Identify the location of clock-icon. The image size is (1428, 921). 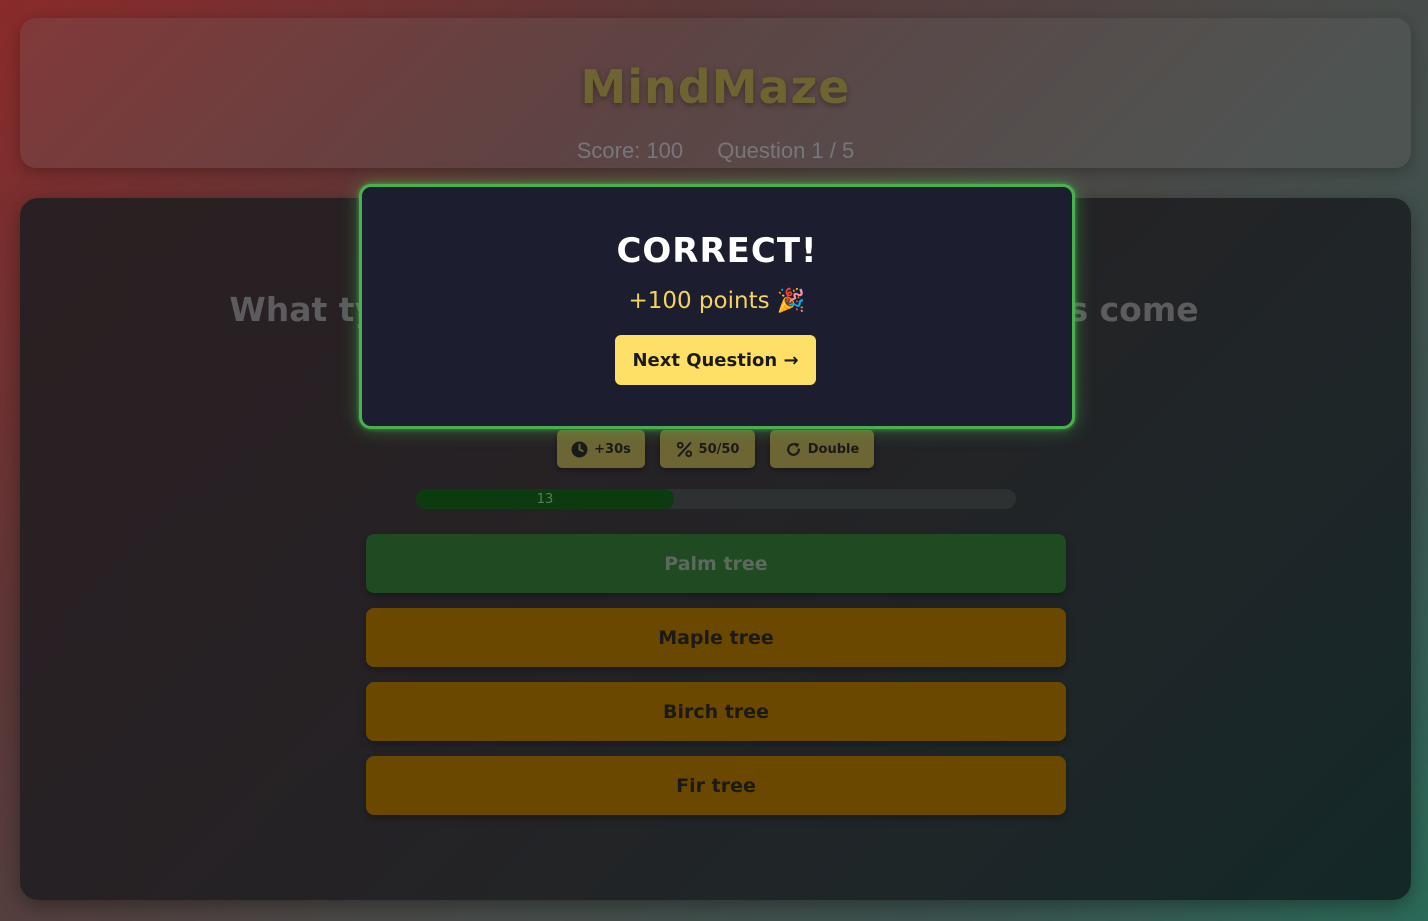
(579, 449).